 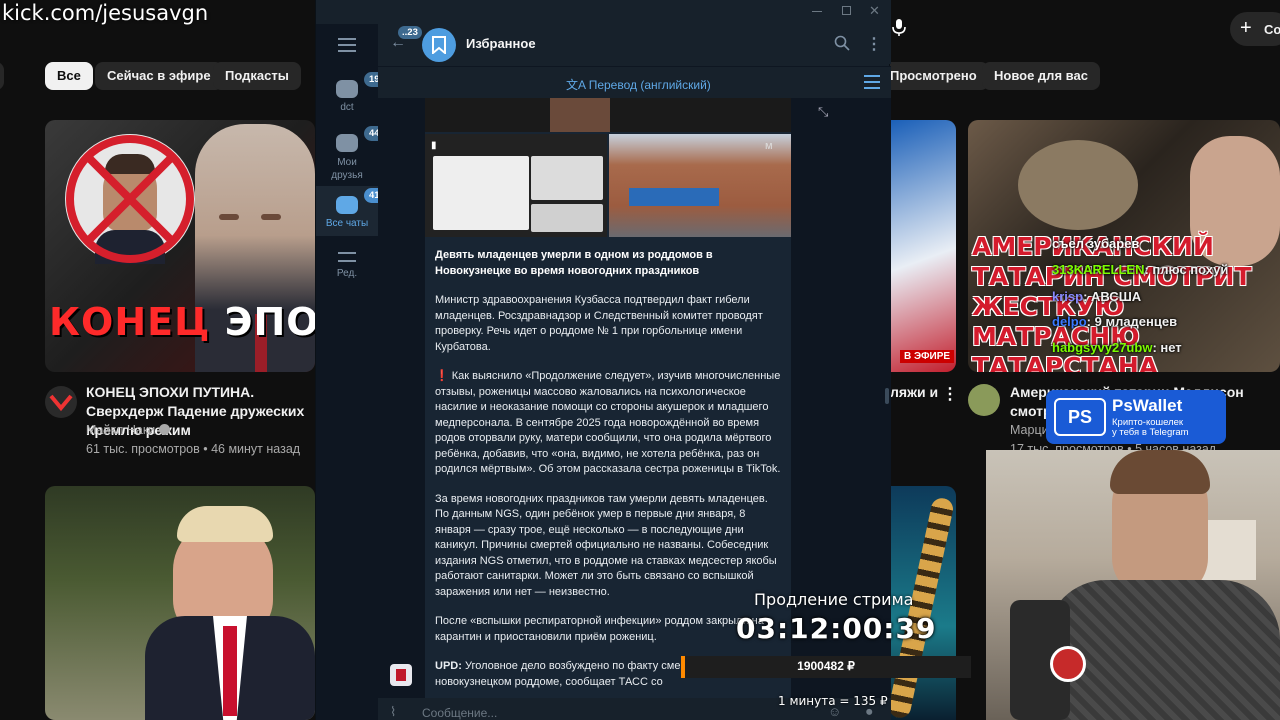 I want to click on stream-chat-line: 313KARELLEN: плюс похуй, so click(x=1140, y=269).